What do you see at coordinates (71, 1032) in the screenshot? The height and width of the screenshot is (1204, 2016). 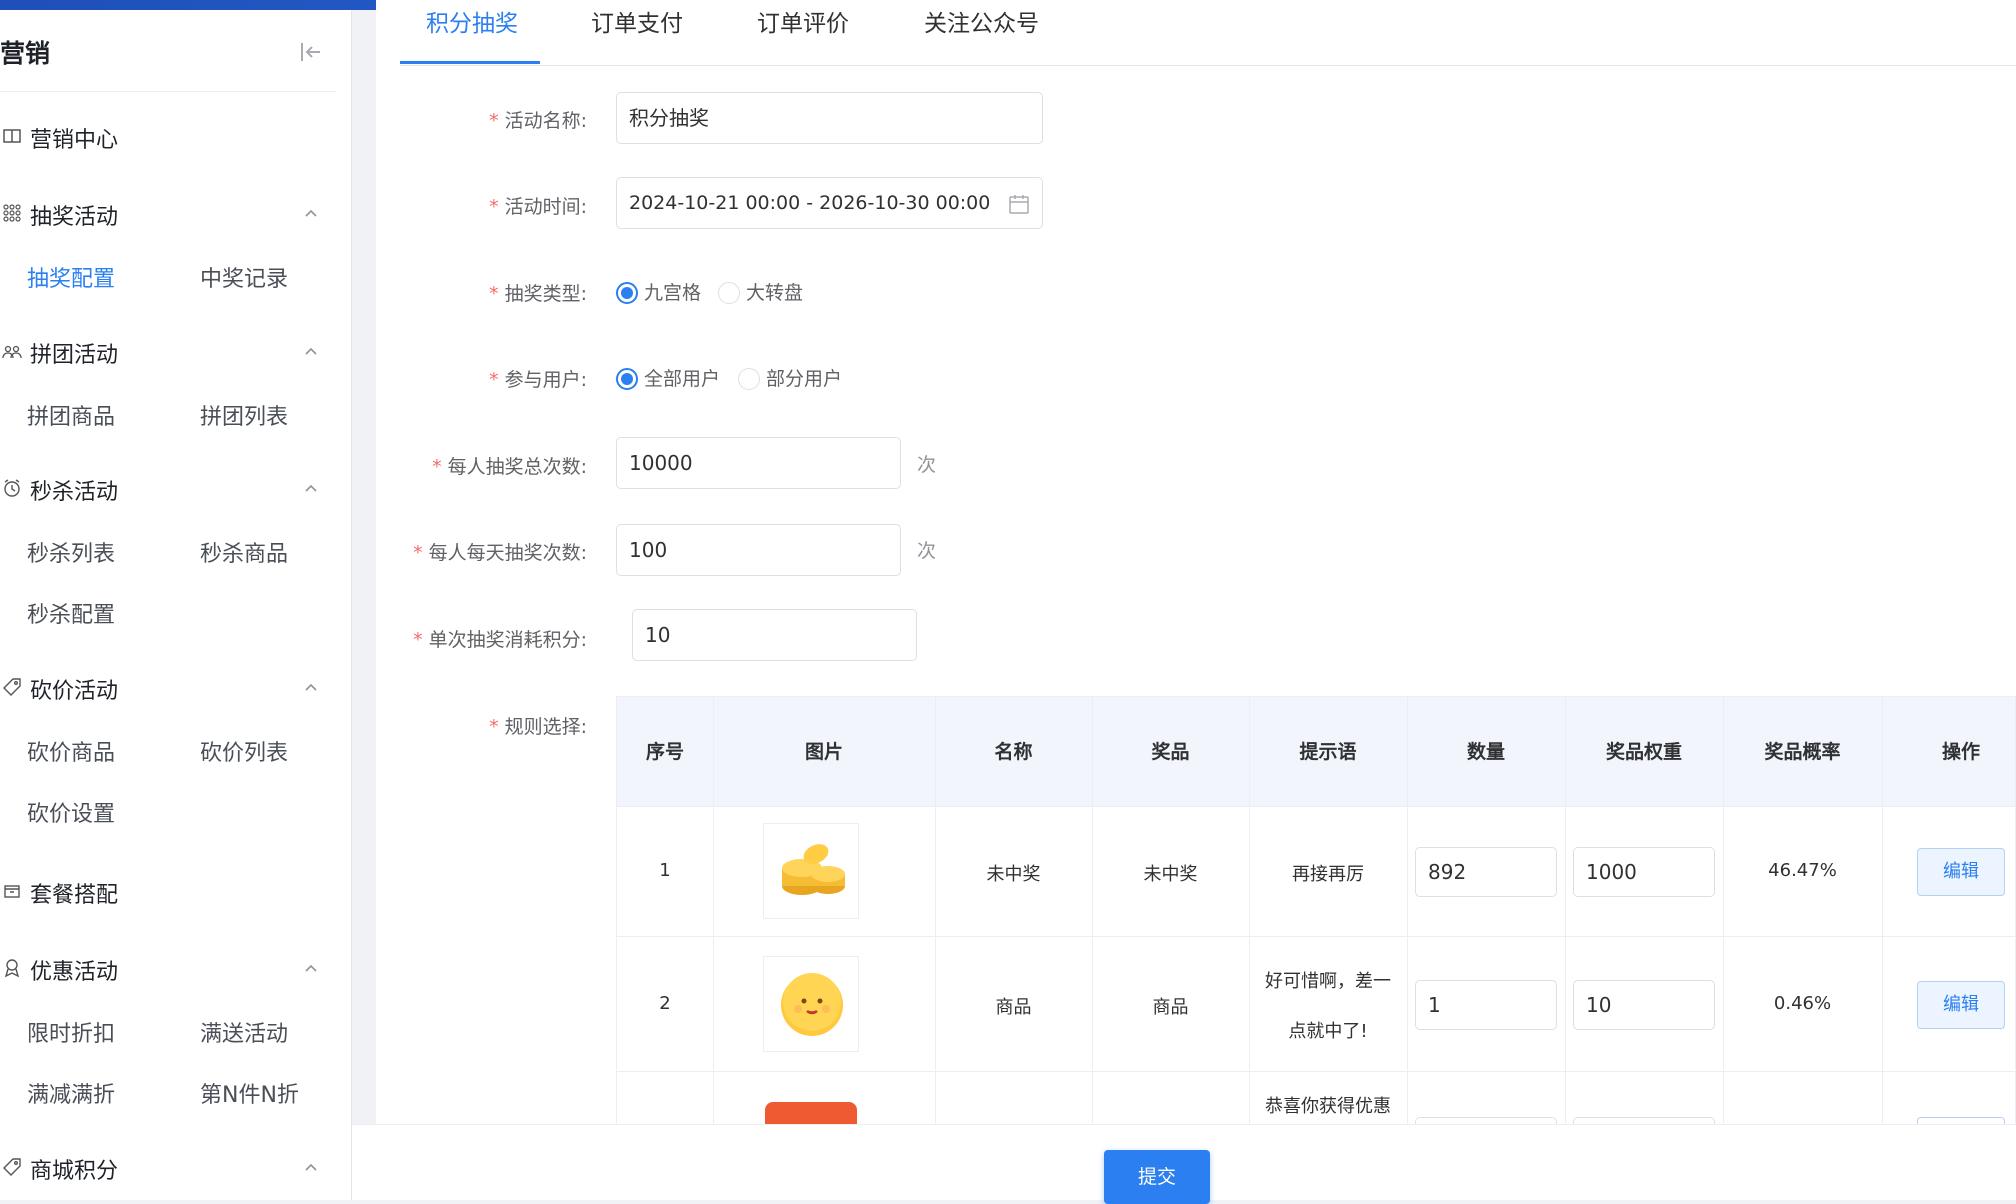 I see `sidebar-item-time-discount: 限时折扣` at bounding box center [71, 1032].